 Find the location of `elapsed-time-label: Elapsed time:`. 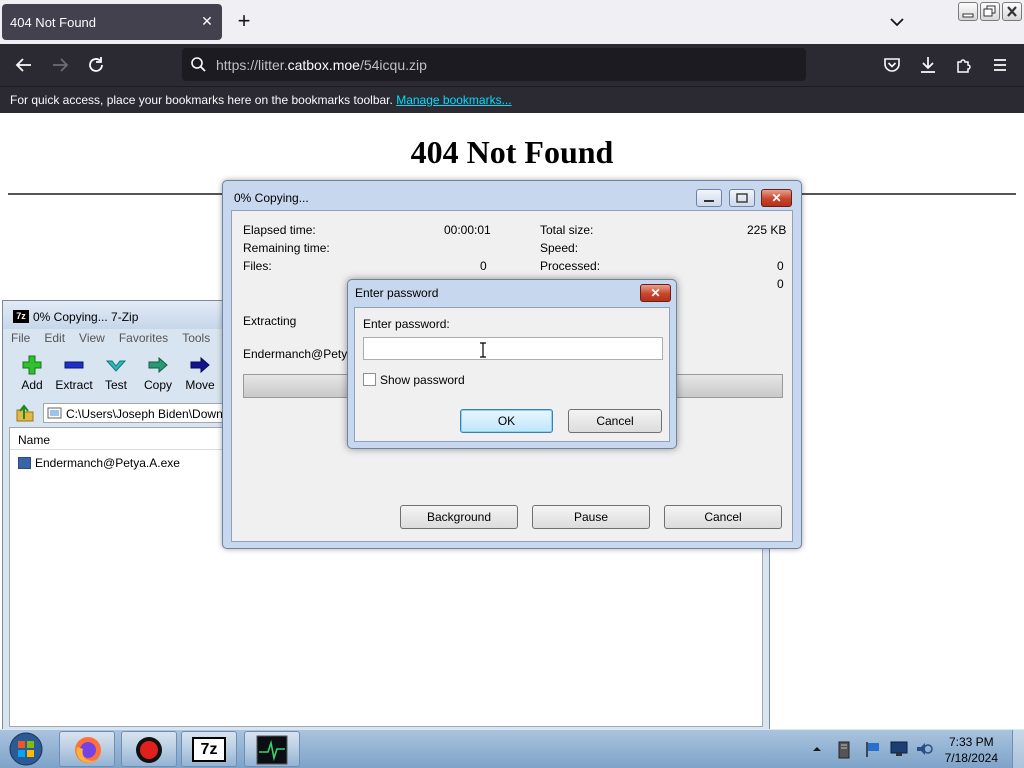

elapsed-time-label: Elapsed time: is located at coordinates (279, 230).